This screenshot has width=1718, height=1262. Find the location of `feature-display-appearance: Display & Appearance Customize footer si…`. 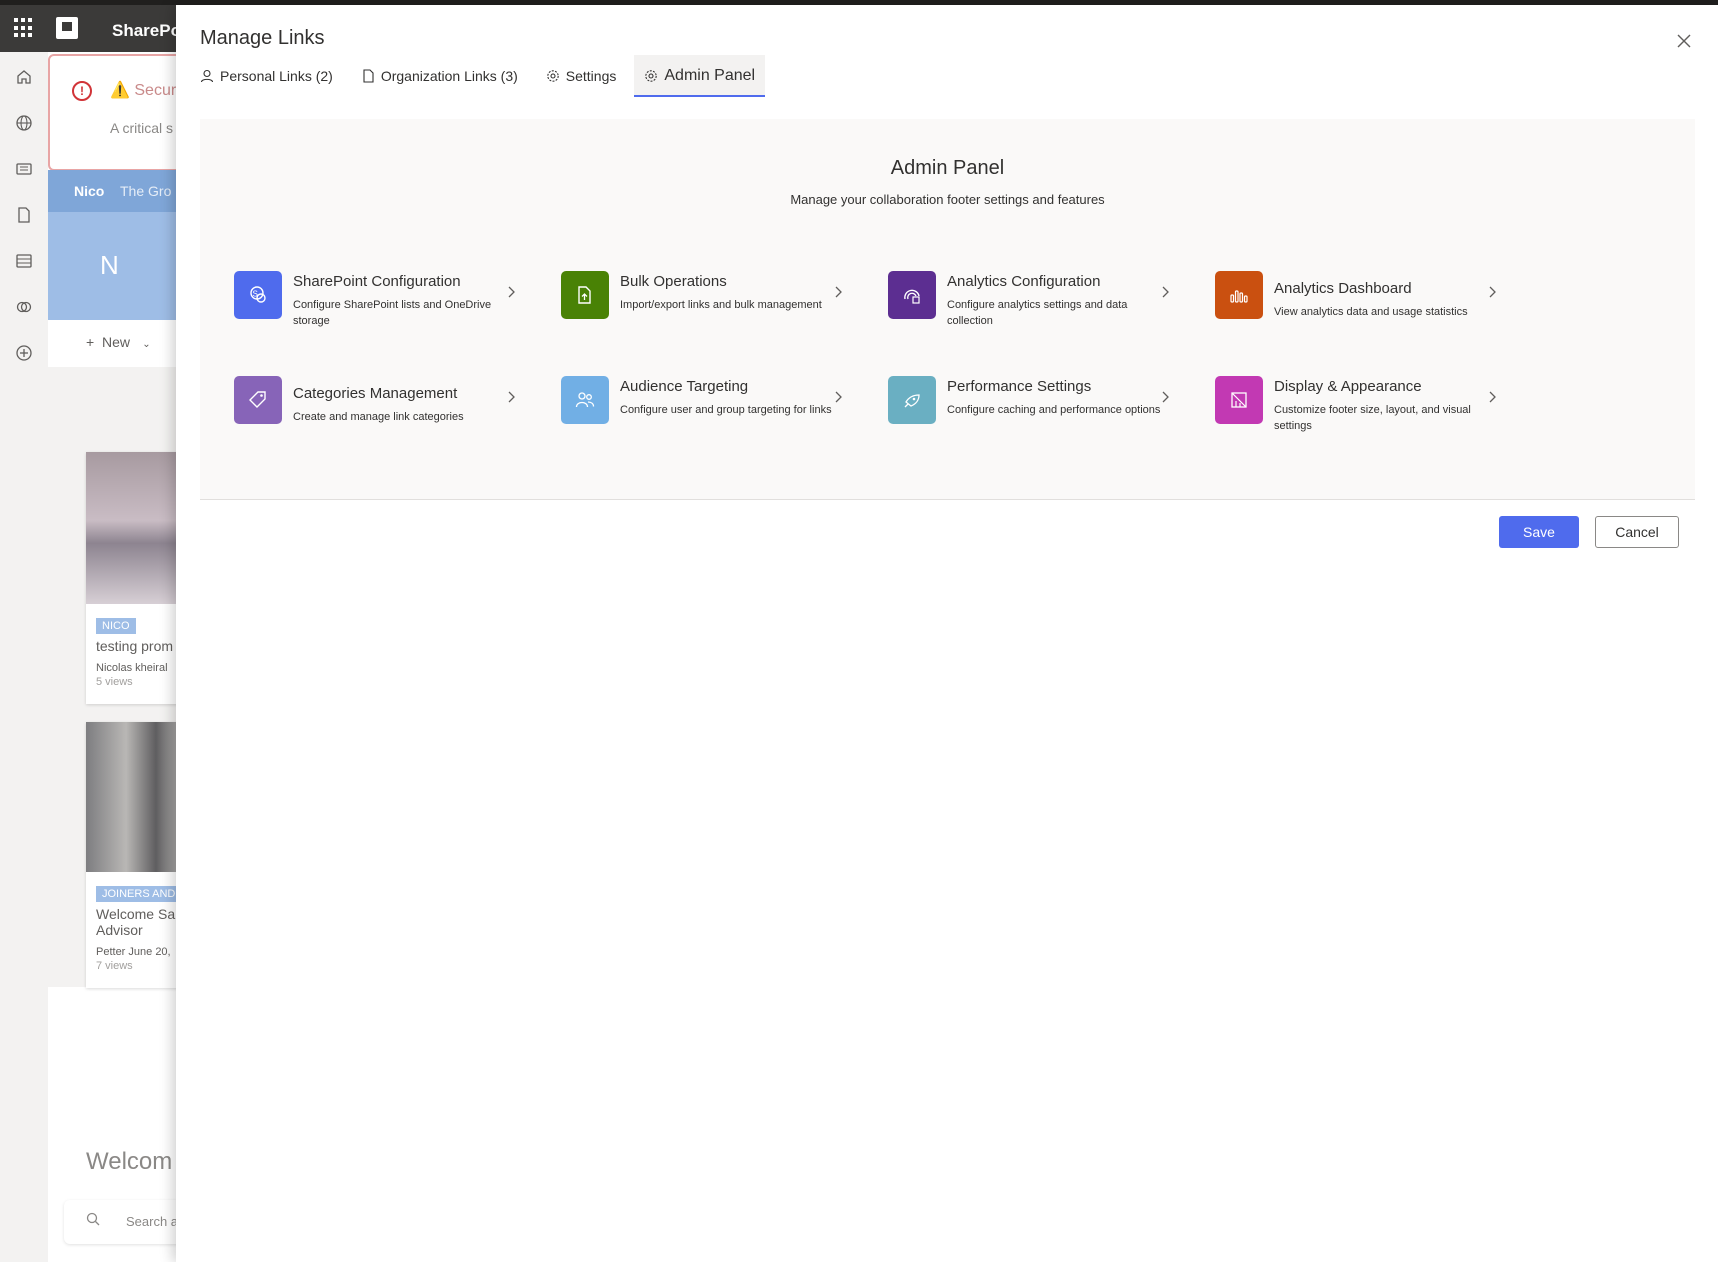

feature-display-appearance: Display & Appearance Customize footer si… is located at coordinates (1341, 411).